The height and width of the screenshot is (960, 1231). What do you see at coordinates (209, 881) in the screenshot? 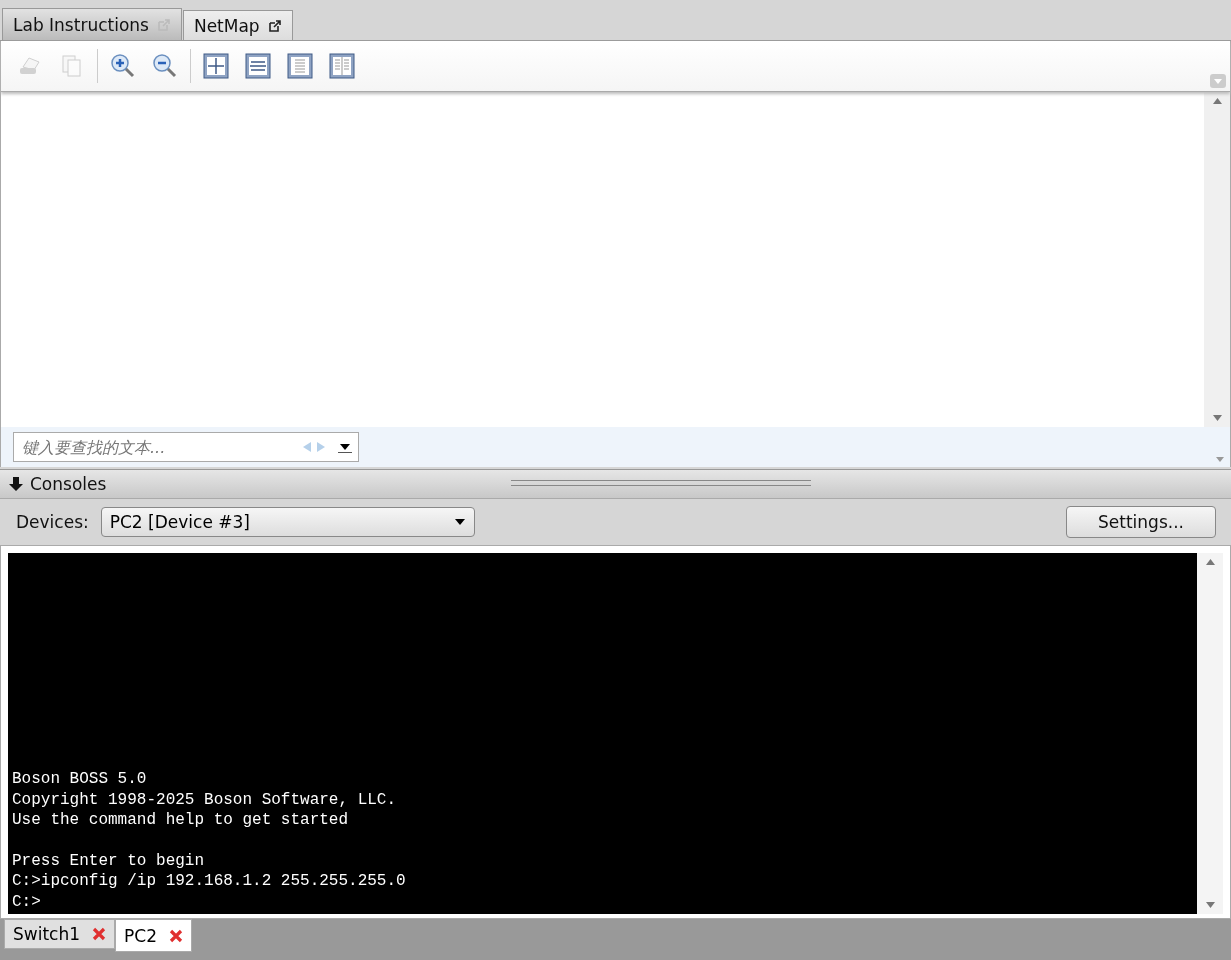
I see `terminal-line: C:>ipconfig /ip 192.168.1.2 255.255.255.0` at bounding box center [209, 881].